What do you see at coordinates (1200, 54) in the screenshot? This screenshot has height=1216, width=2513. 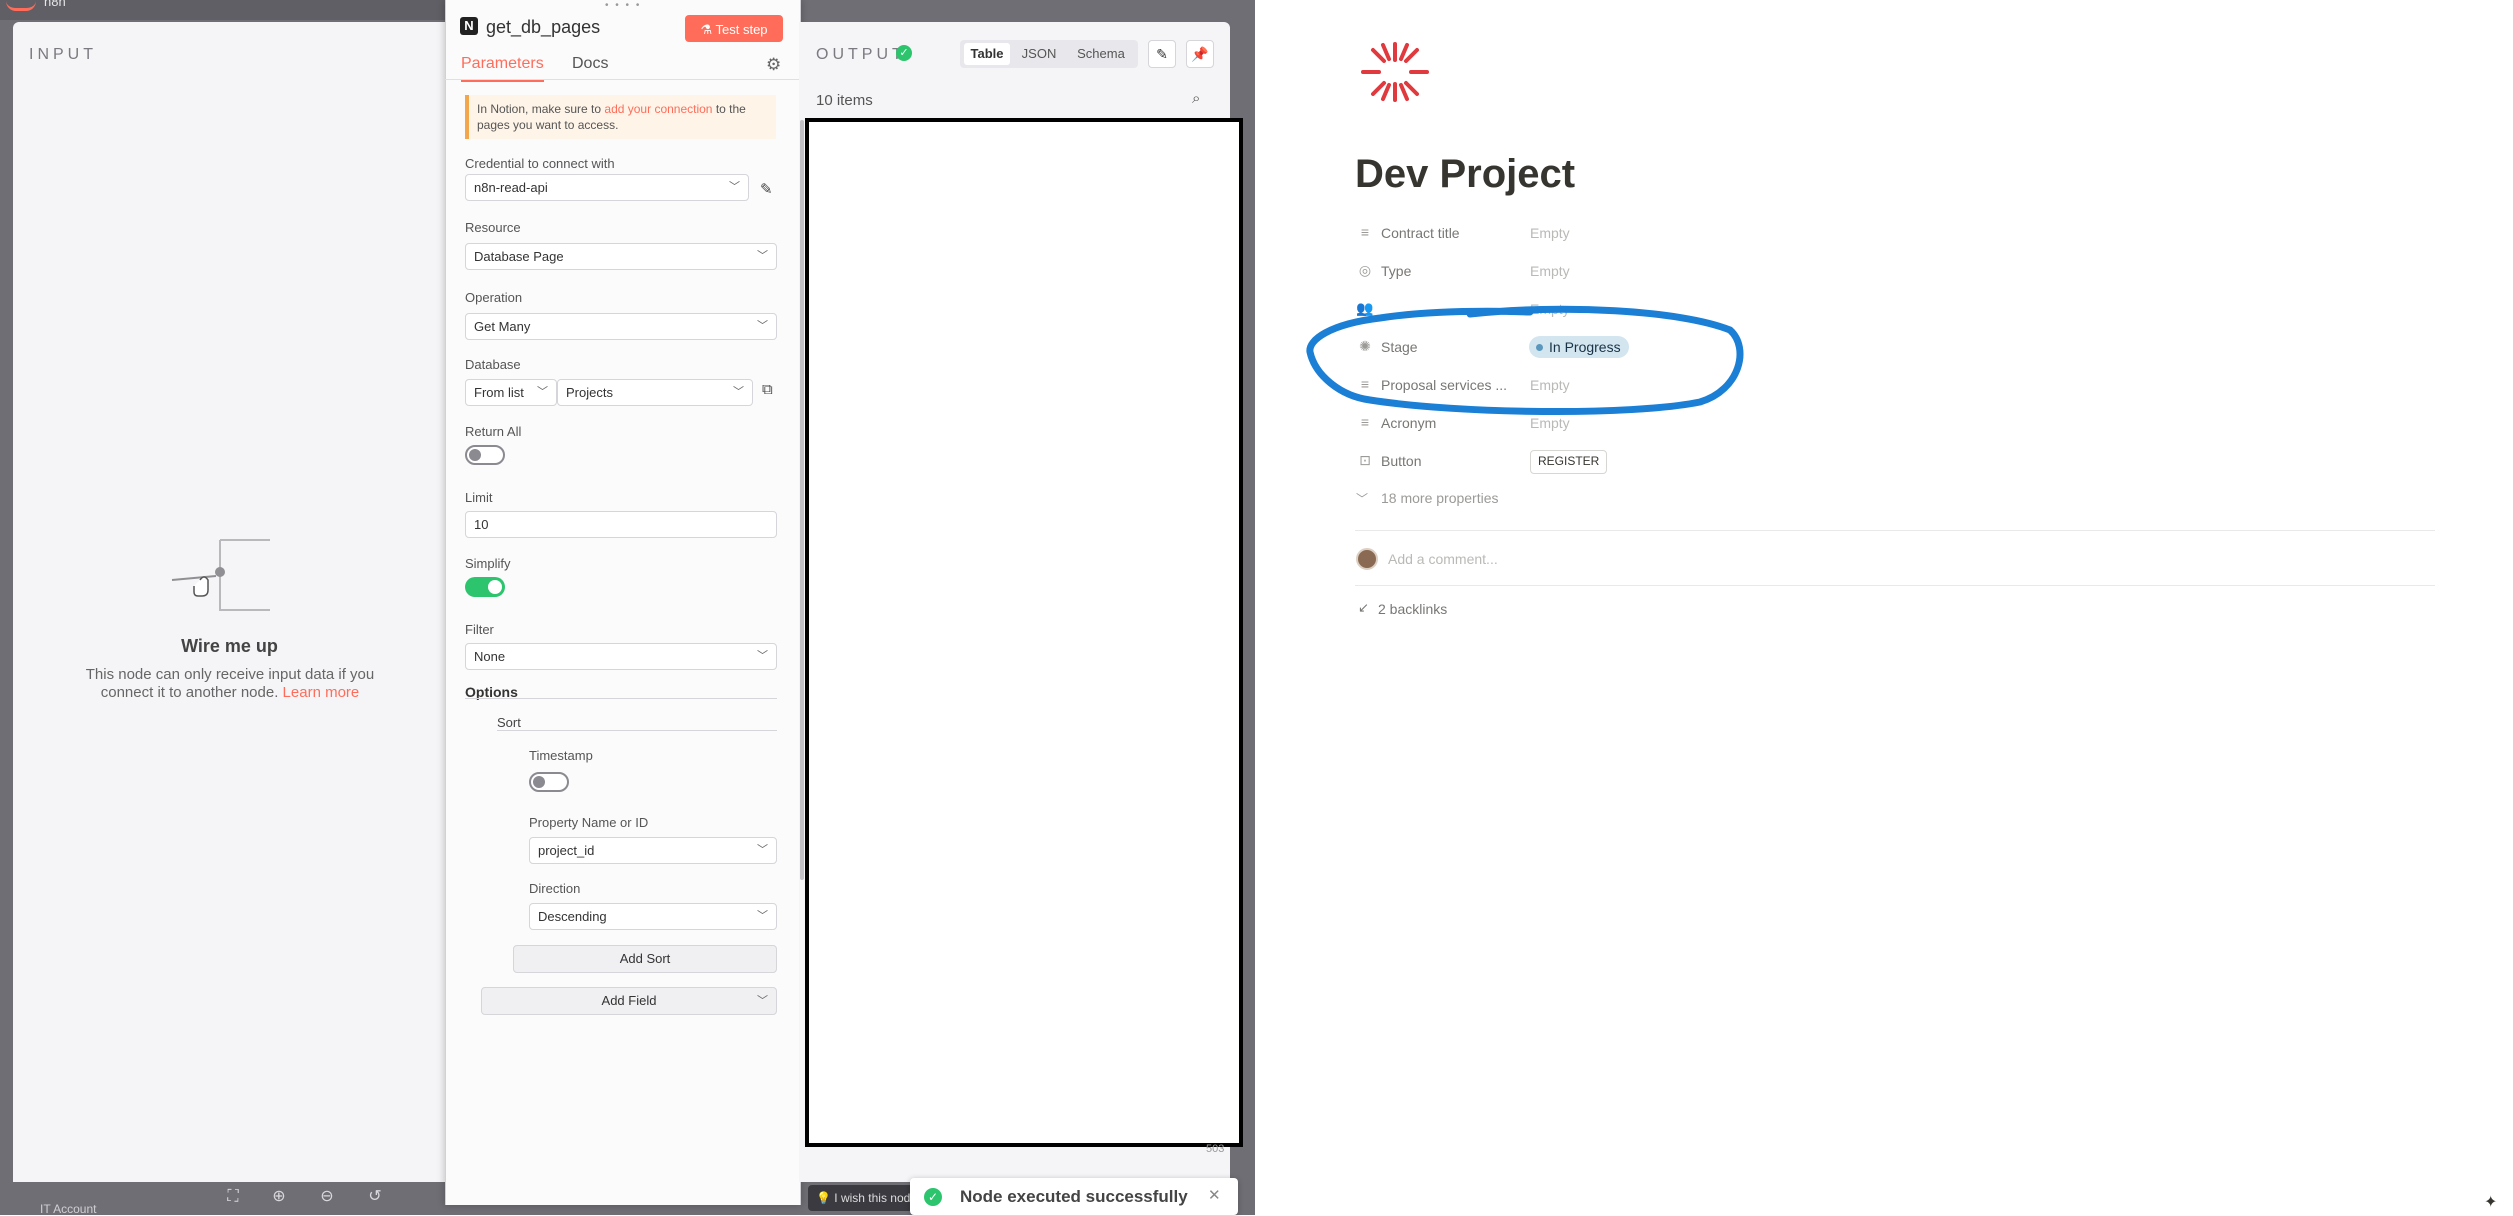 I see `pin-data-button: 📌` at bounding box center [1200, 54].